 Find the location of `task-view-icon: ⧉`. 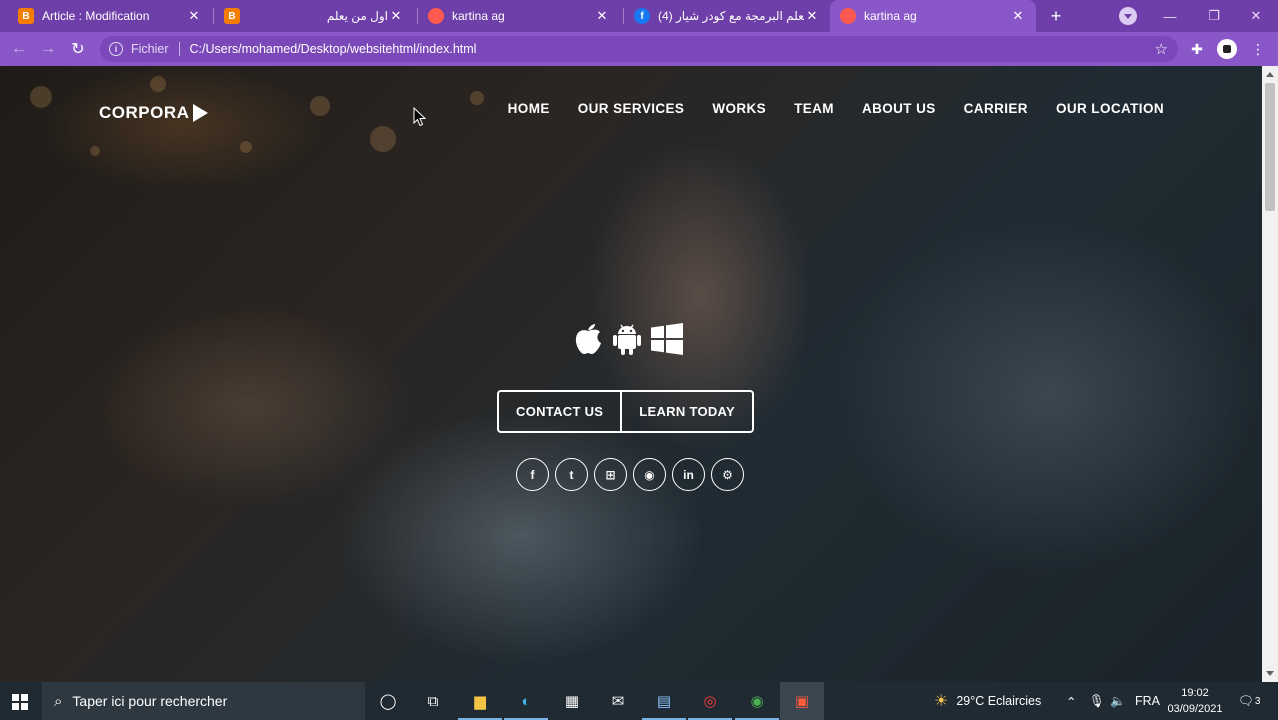

task-view-icon: ⧉ is located at coordinates (433, 701).